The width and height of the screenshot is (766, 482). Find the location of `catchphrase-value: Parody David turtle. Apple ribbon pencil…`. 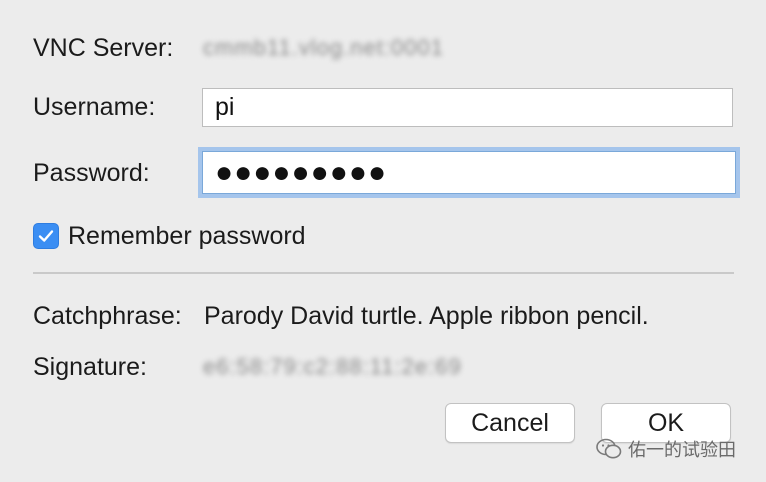

catchphrase-value: Parody David turtle. Apple ribbon pencil… is located at coordinates (426, 316).